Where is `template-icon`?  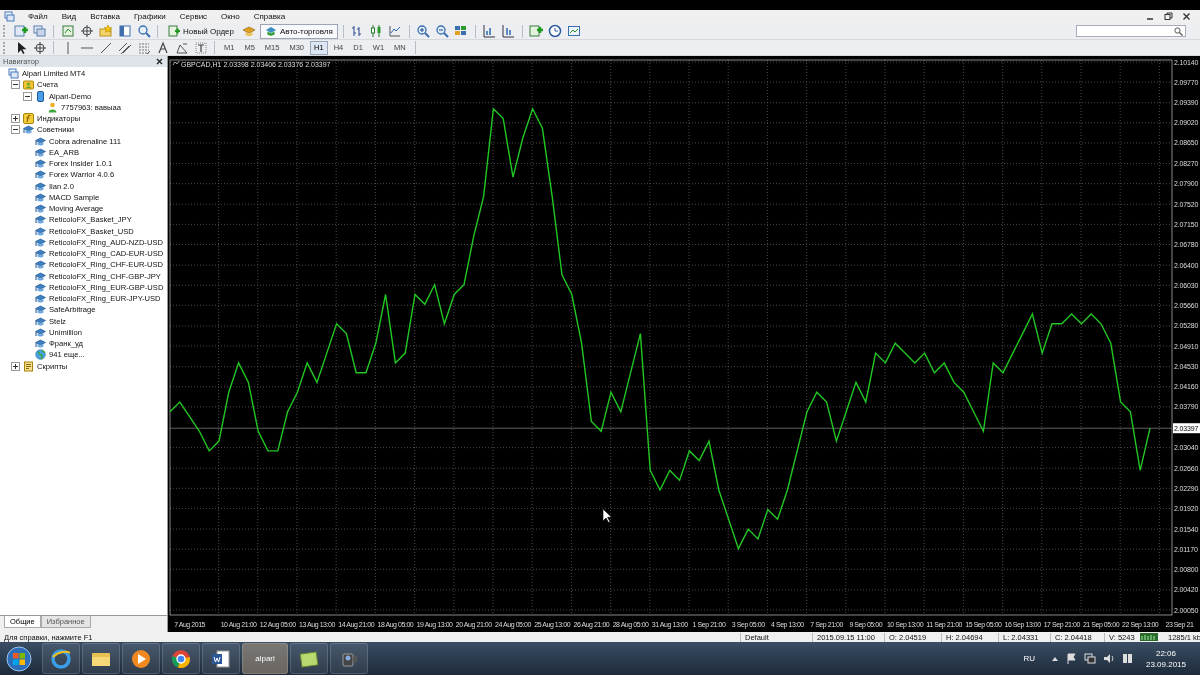
template-icon is located at coordinates (574, 31).